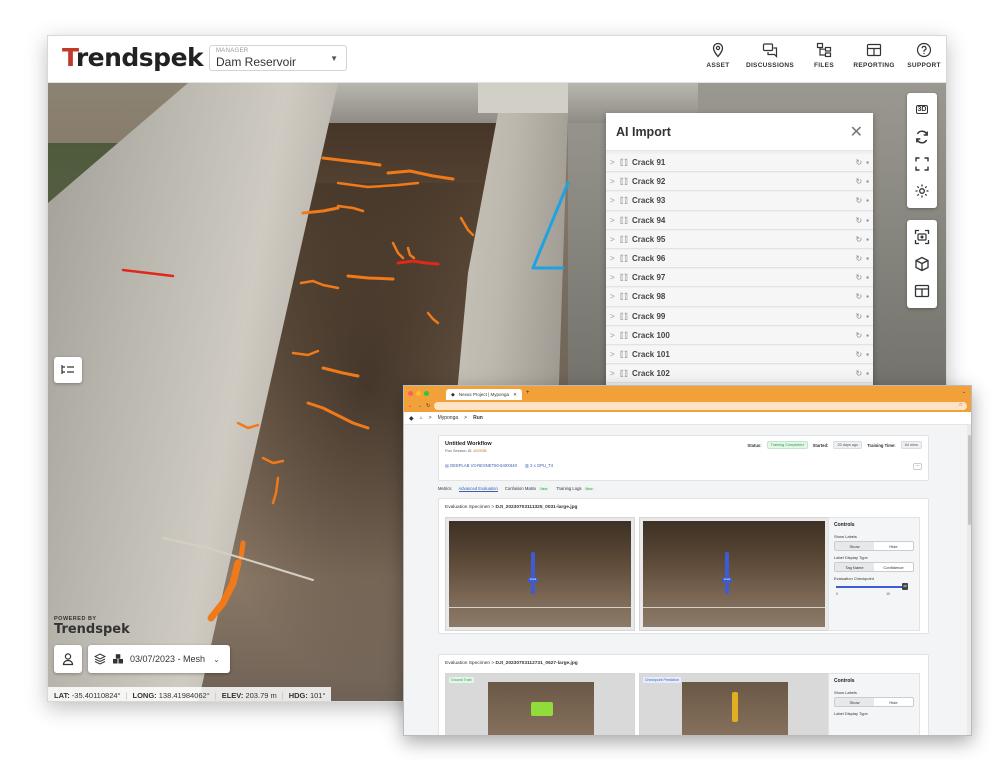 This screenshot has width=1000, height=760. I want to click on home-icon: ⌂, so click(421, 418).